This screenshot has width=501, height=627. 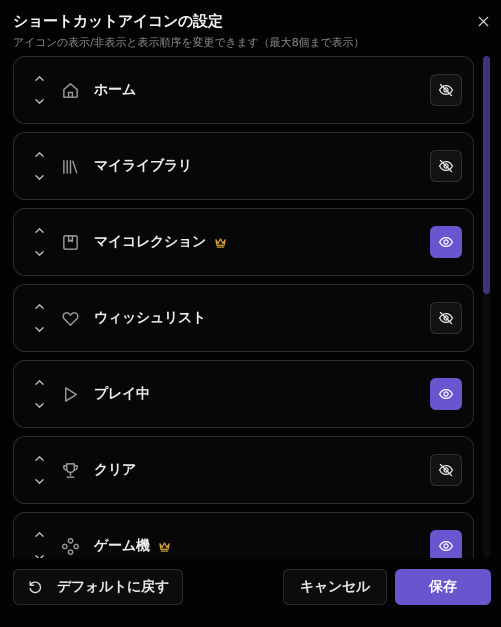 What do you see at coordinates (70, 546) in the screenshot?
I see `gamepad-icon` at bounding box center [70, 546].